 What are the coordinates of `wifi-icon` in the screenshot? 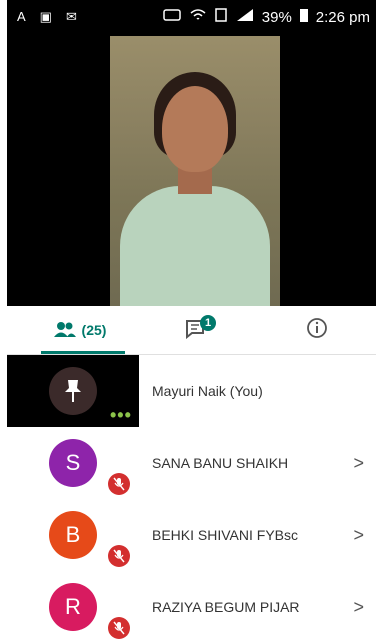 It's located at (198, 17).